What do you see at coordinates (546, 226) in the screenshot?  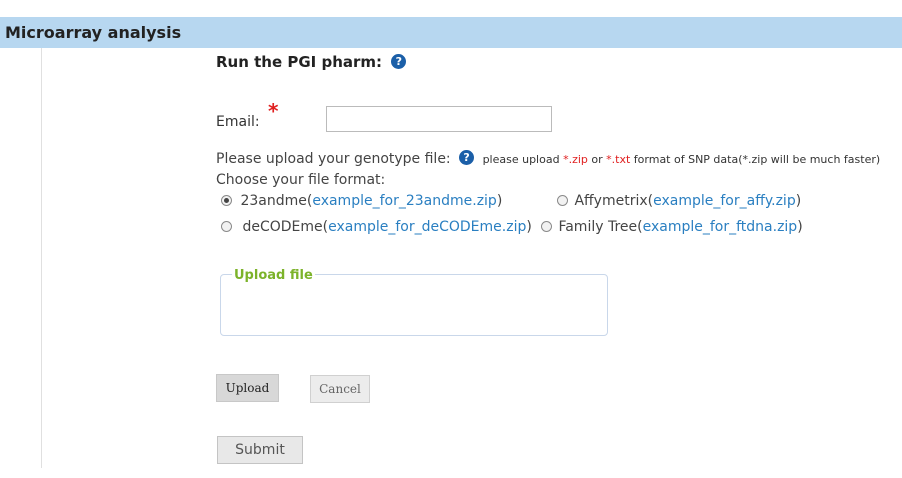 I see `radio-button-family-tree` at bounding box center [546, 226].